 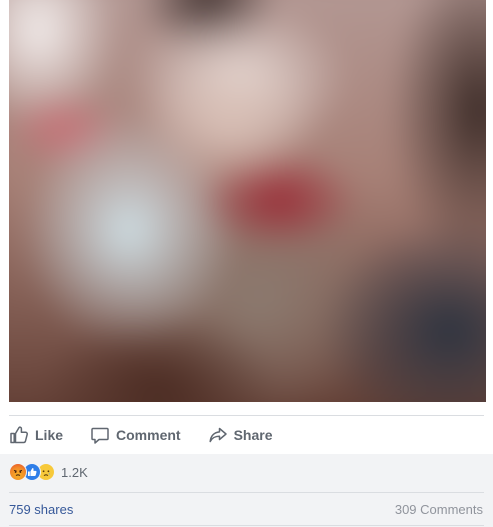 What do you see at coordinates (49, 435) in the screenshot?
I see `like-label: Like` at bounding box center [49, 435].